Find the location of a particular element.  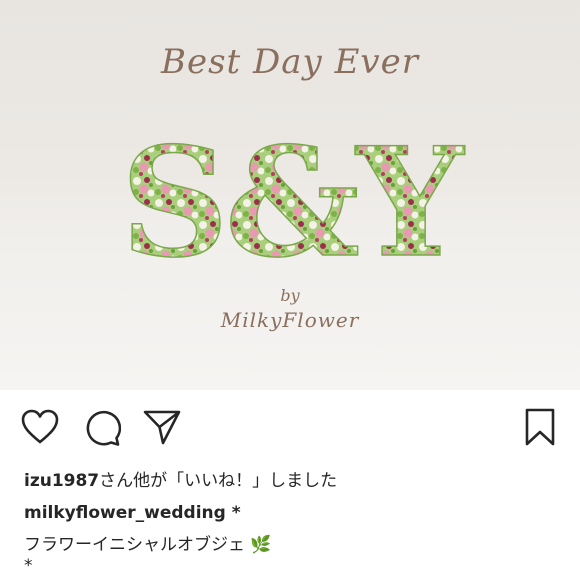

caption-line: フラワーイニシャルオブジェ 🌿 is located at coordinates (148, 542).